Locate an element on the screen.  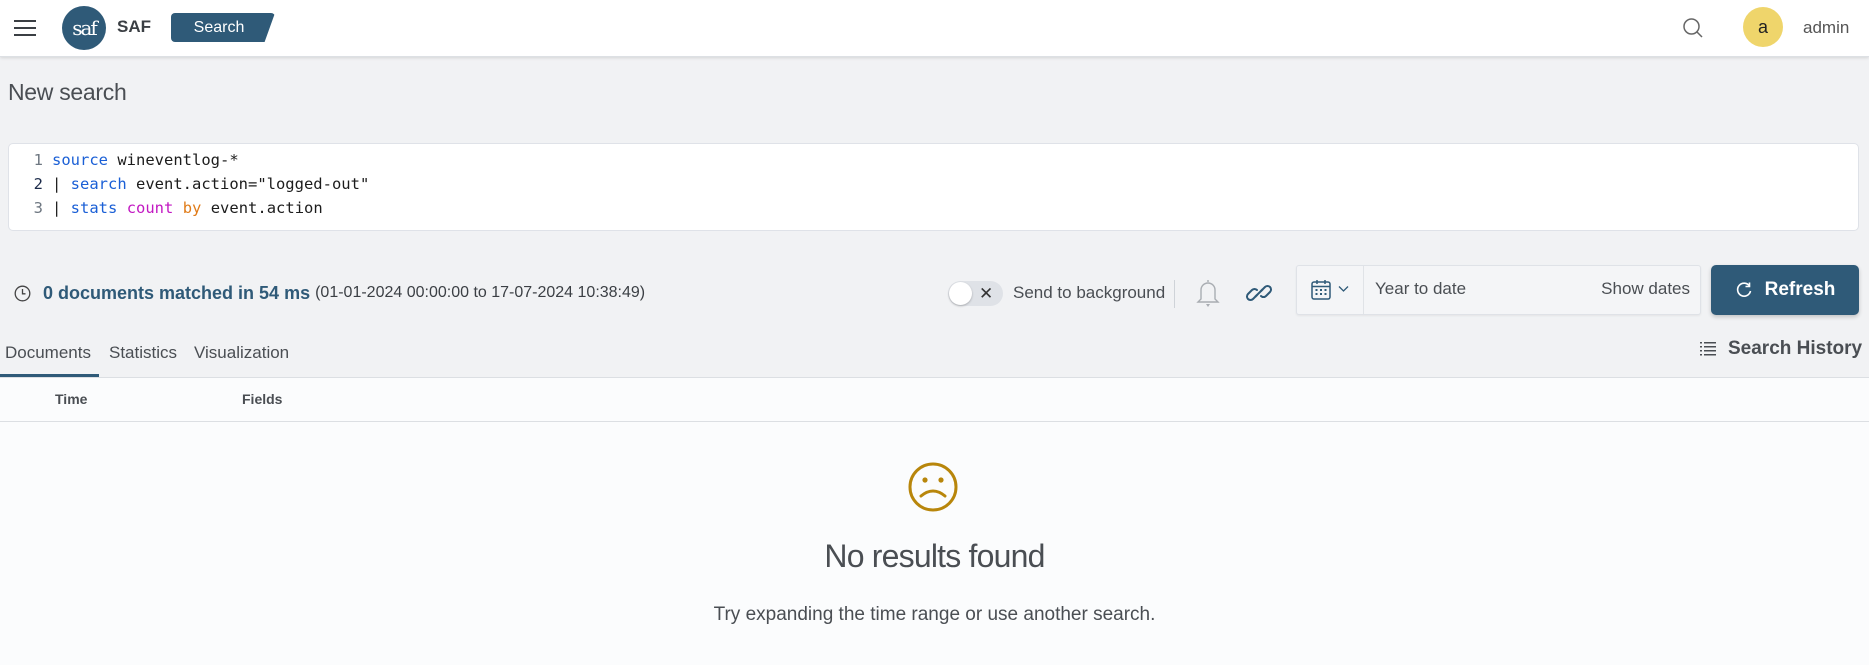
username: admin is located at coordinates (1826, 28).